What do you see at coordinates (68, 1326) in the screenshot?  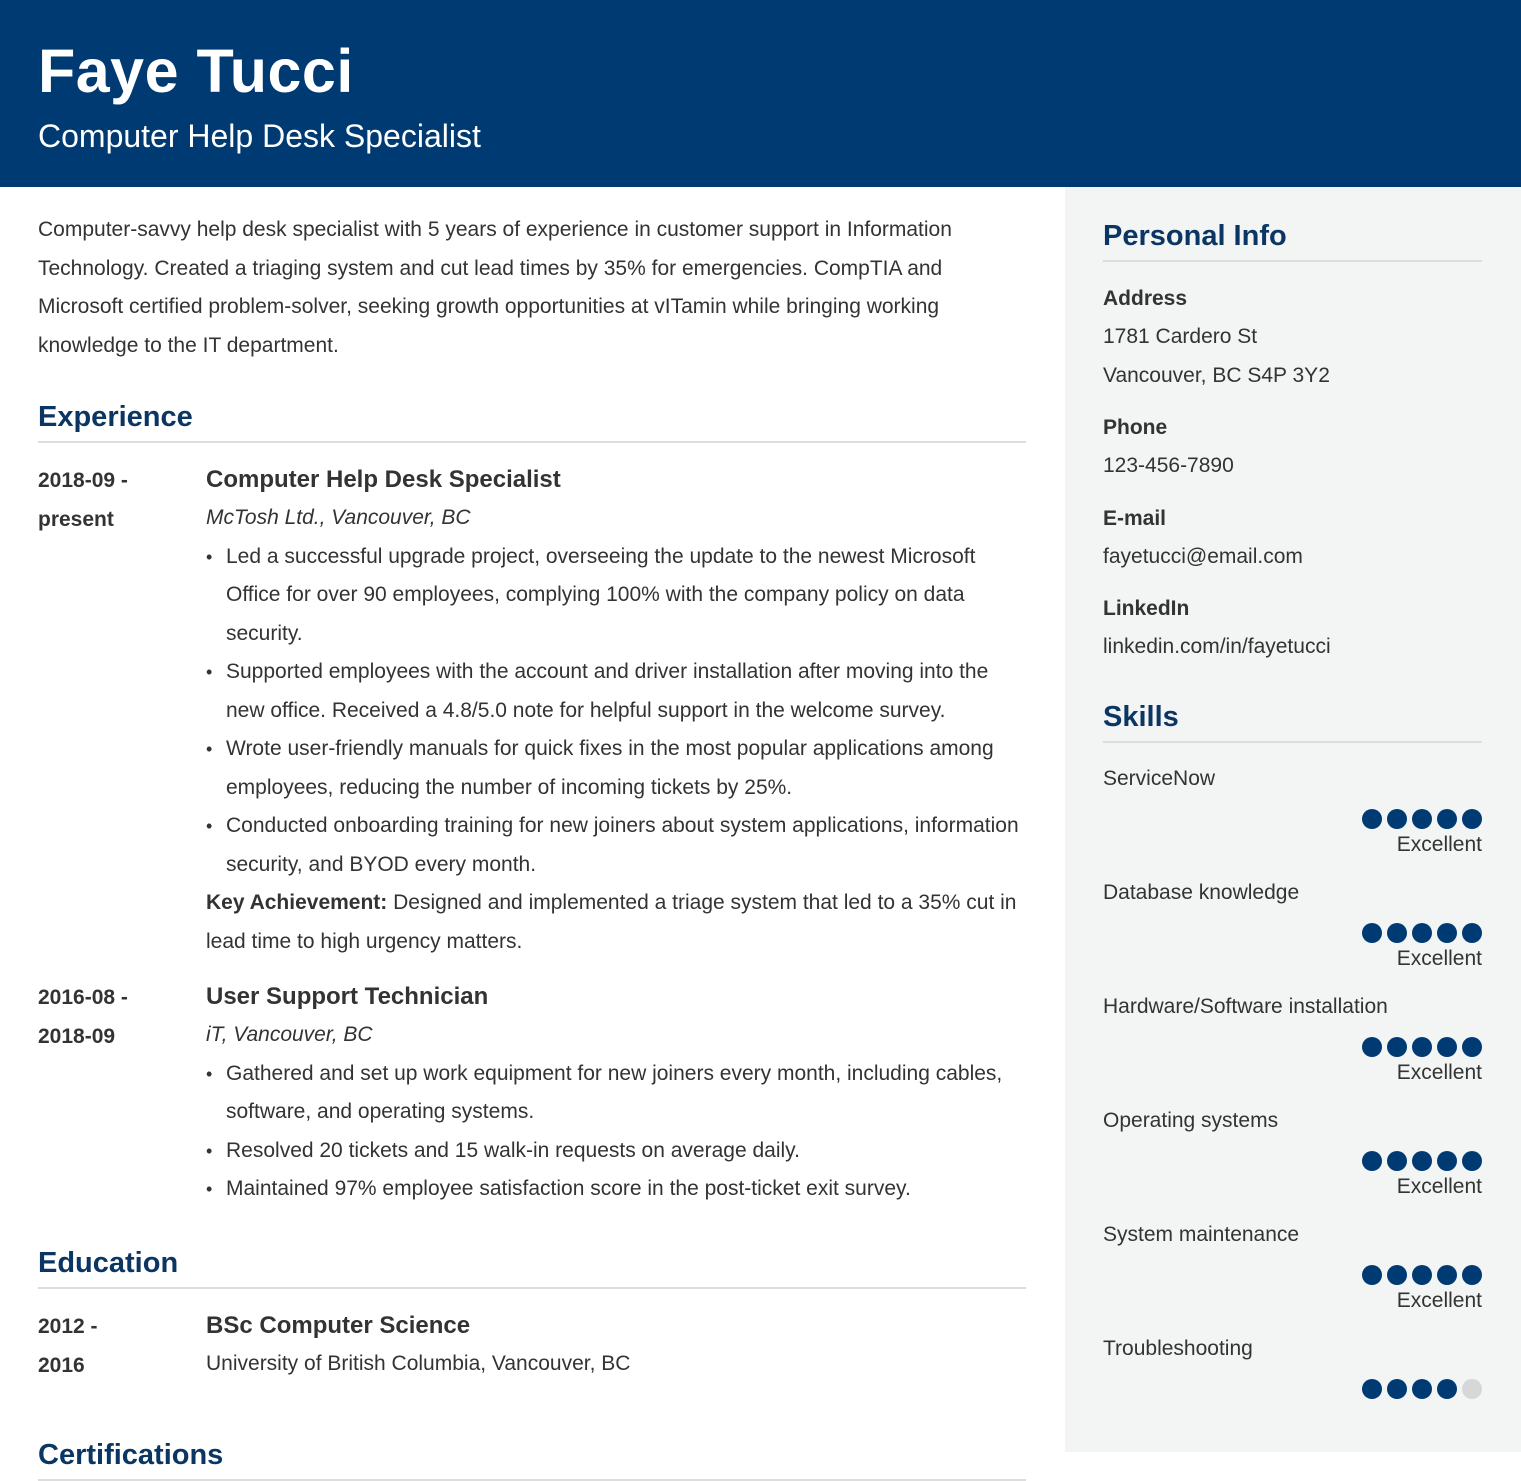 I see `date-start: 2012 -` at bounding box center [68, 1326].